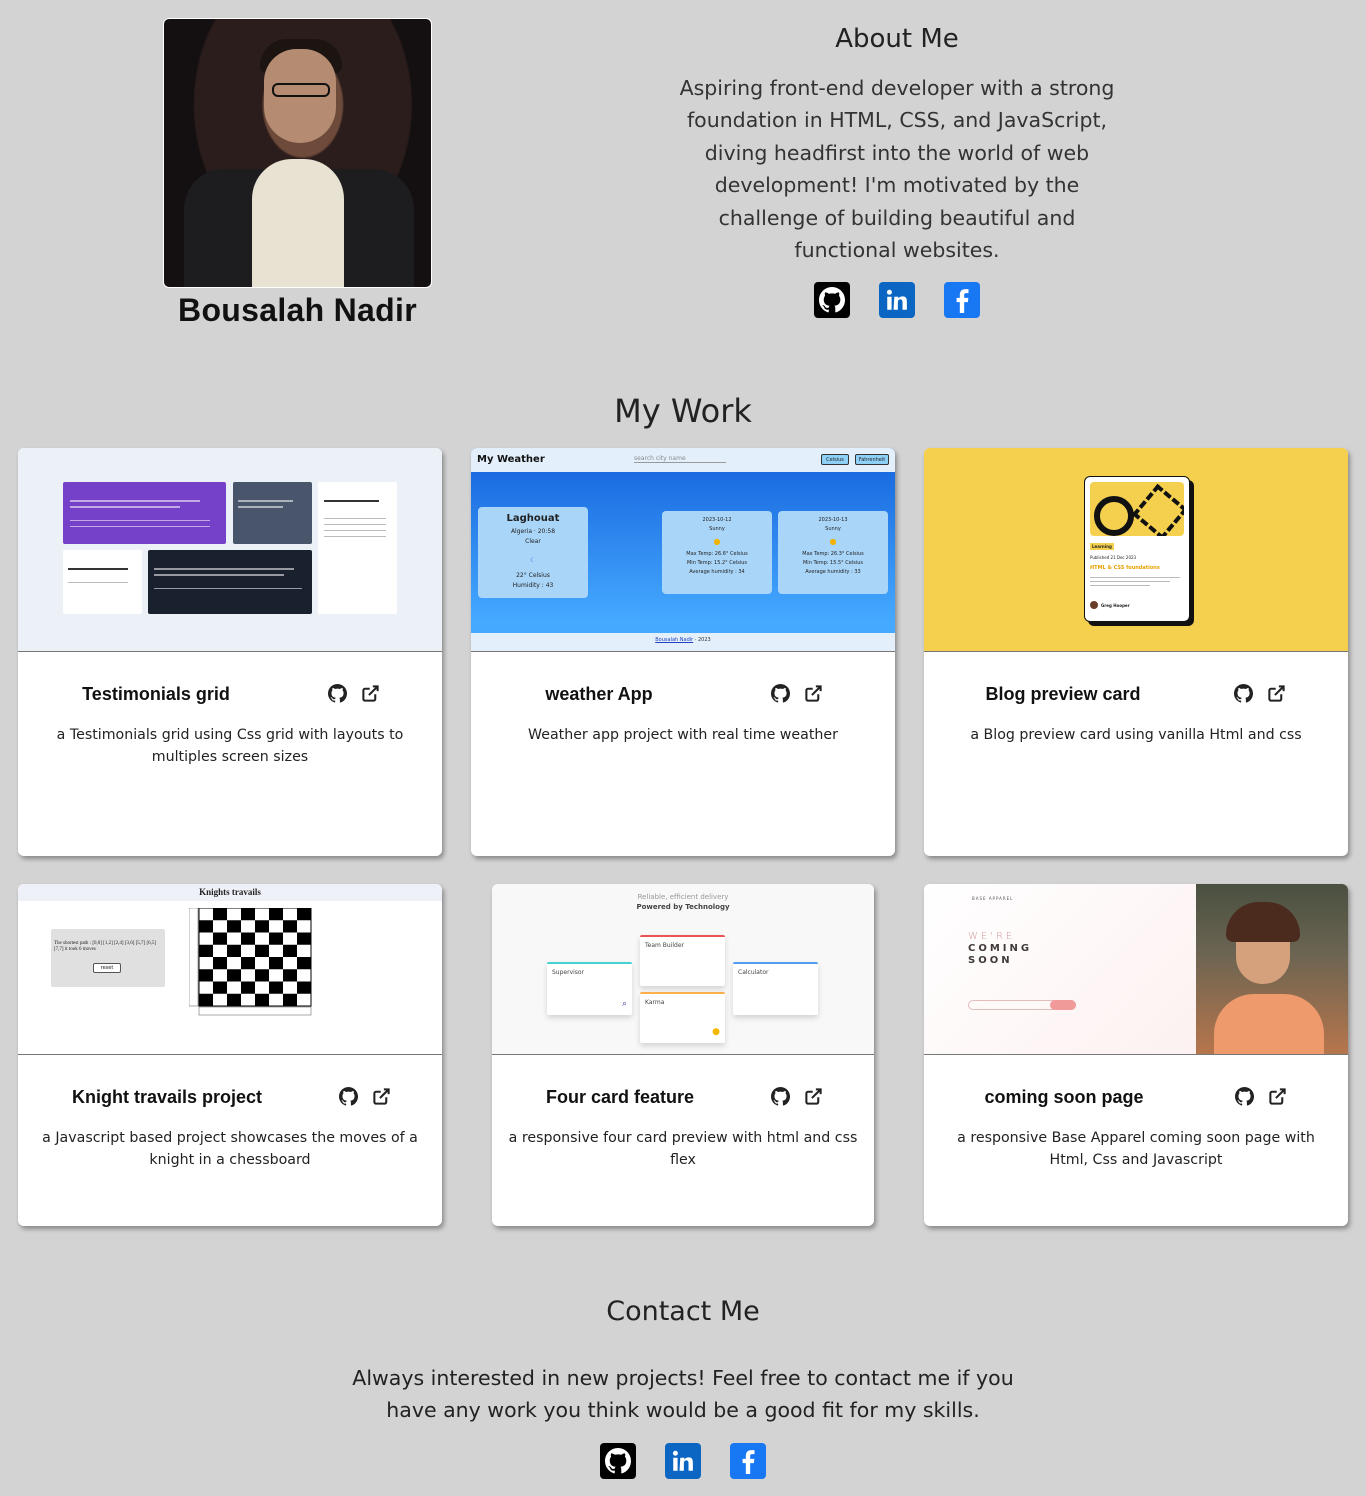  What do you see at coordinates (156, 694) in the screenshot?
I see `project-title: Testimonials grid` at bounding box center [156, 694].